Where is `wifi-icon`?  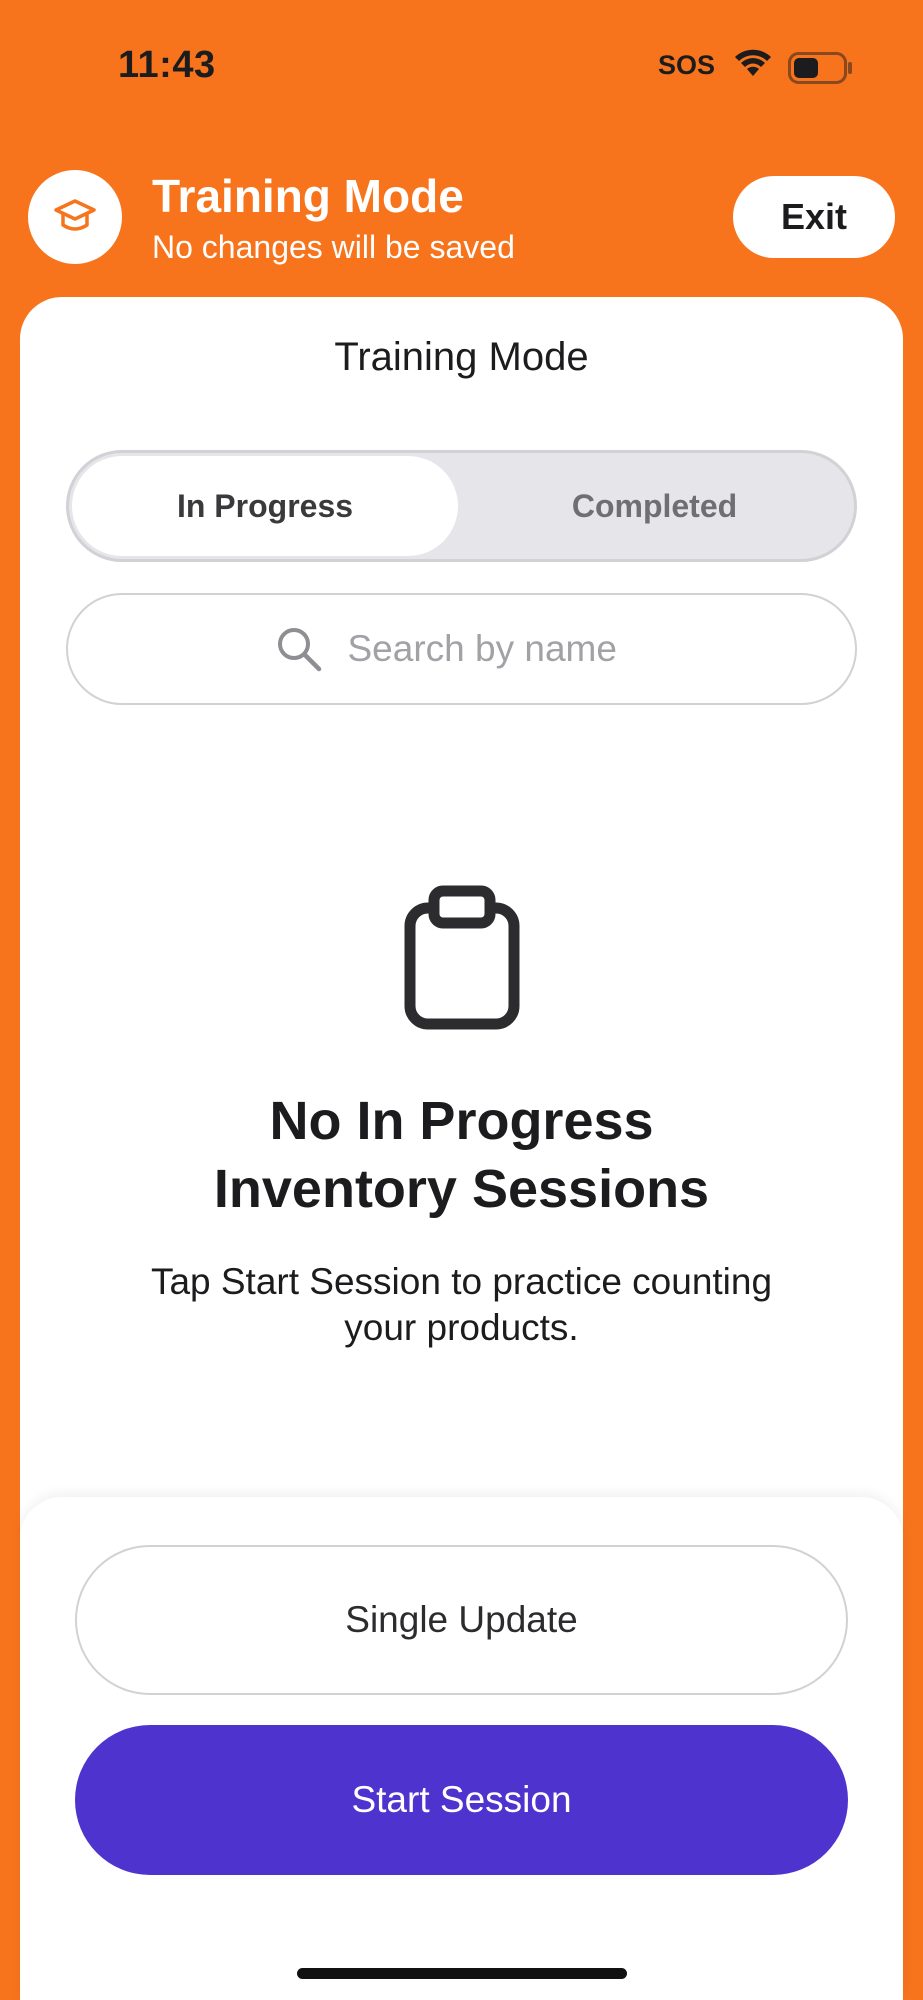
wifi-icon is located at coordinates (753, 62).